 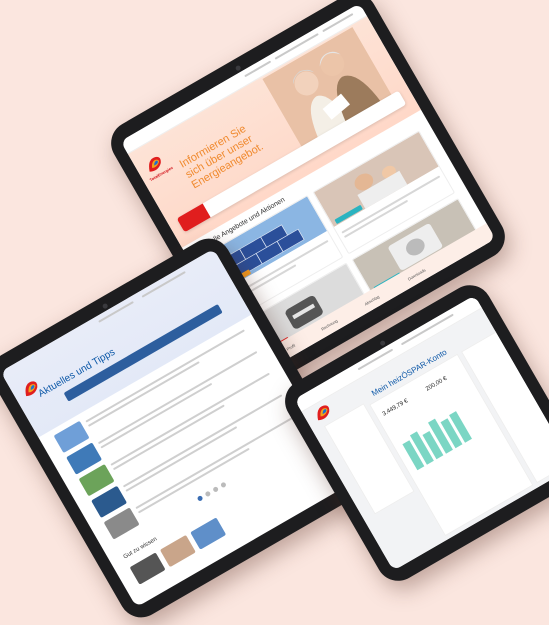 I want to click on quick-link: Downloads, so click(x=417, y=274).